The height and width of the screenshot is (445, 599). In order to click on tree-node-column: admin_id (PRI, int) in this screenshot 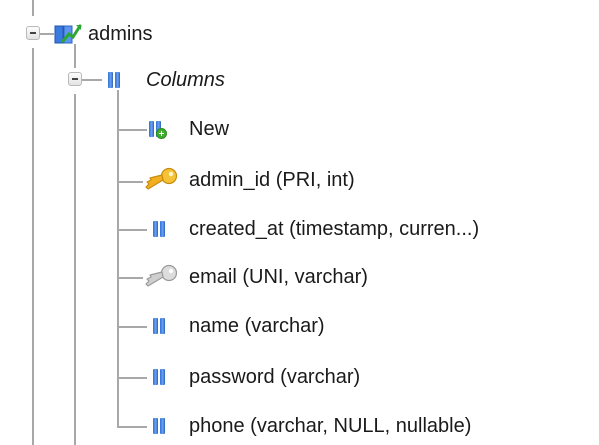, I will do `click(249, 180)`.